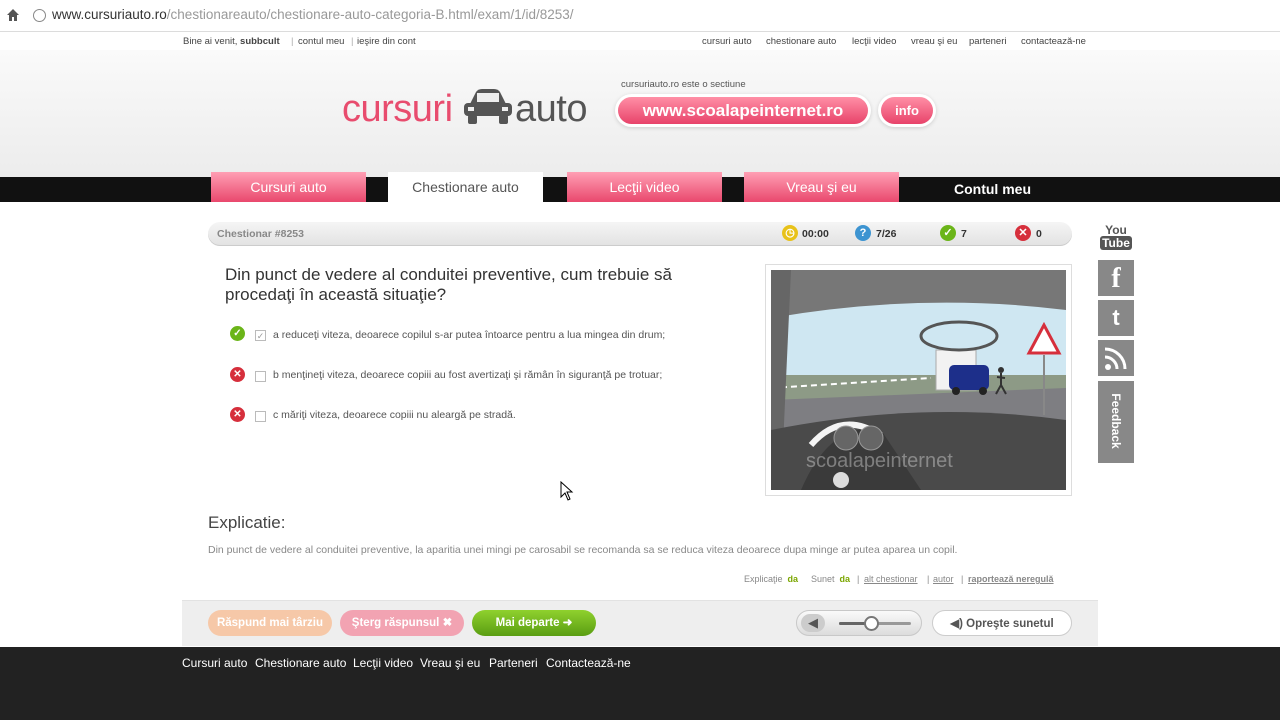  I want to click on explanation-heading: Explicatie:, so click(247, 522).